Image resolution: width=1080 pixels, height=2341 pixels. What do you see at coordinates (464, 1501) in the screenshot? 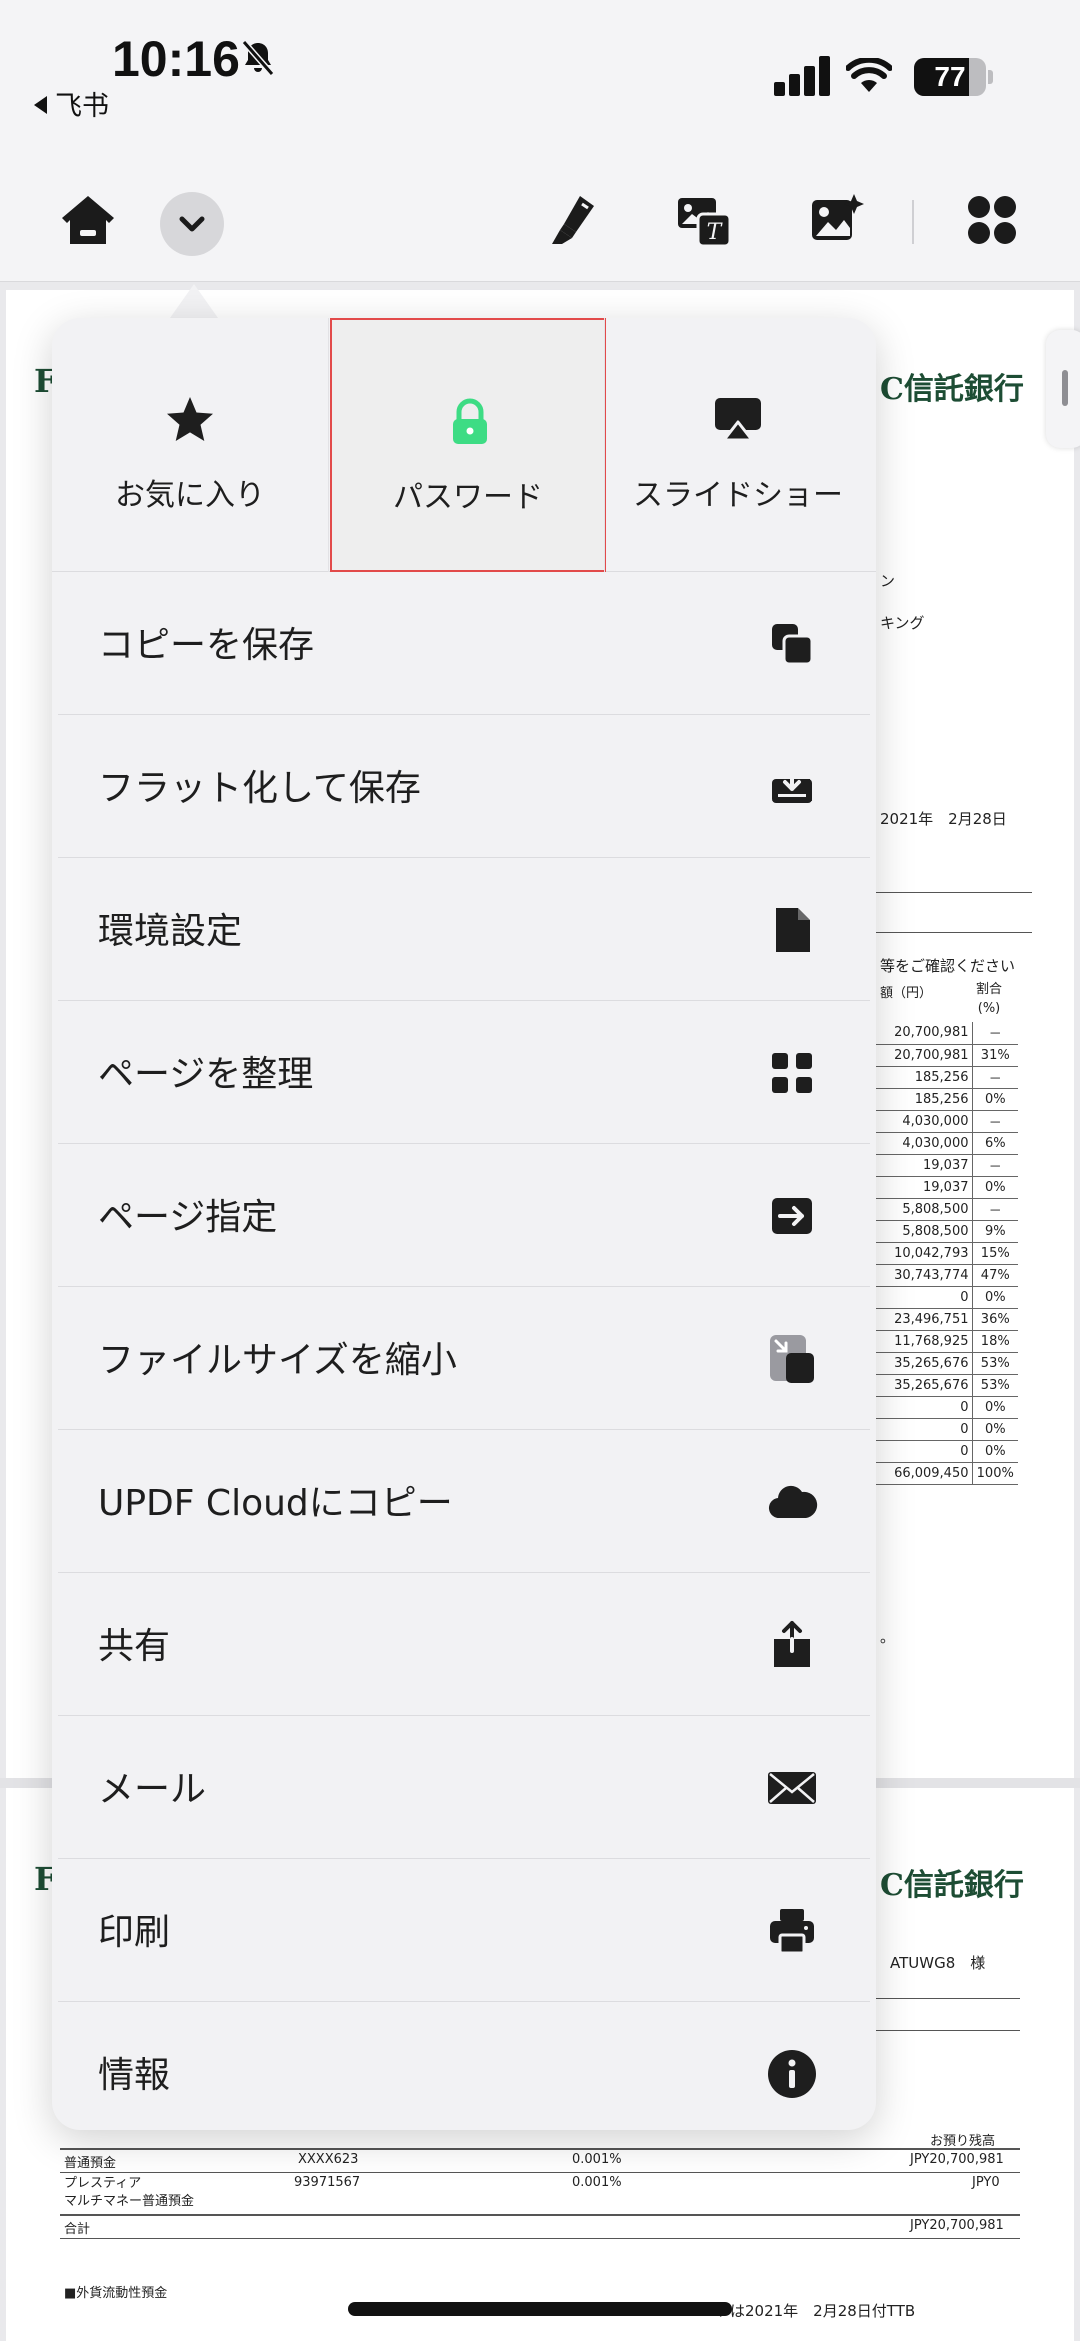
I see `menu-item-cloud-copy: UPDF Cloudにコピー` at bounding box center [464, 1501].